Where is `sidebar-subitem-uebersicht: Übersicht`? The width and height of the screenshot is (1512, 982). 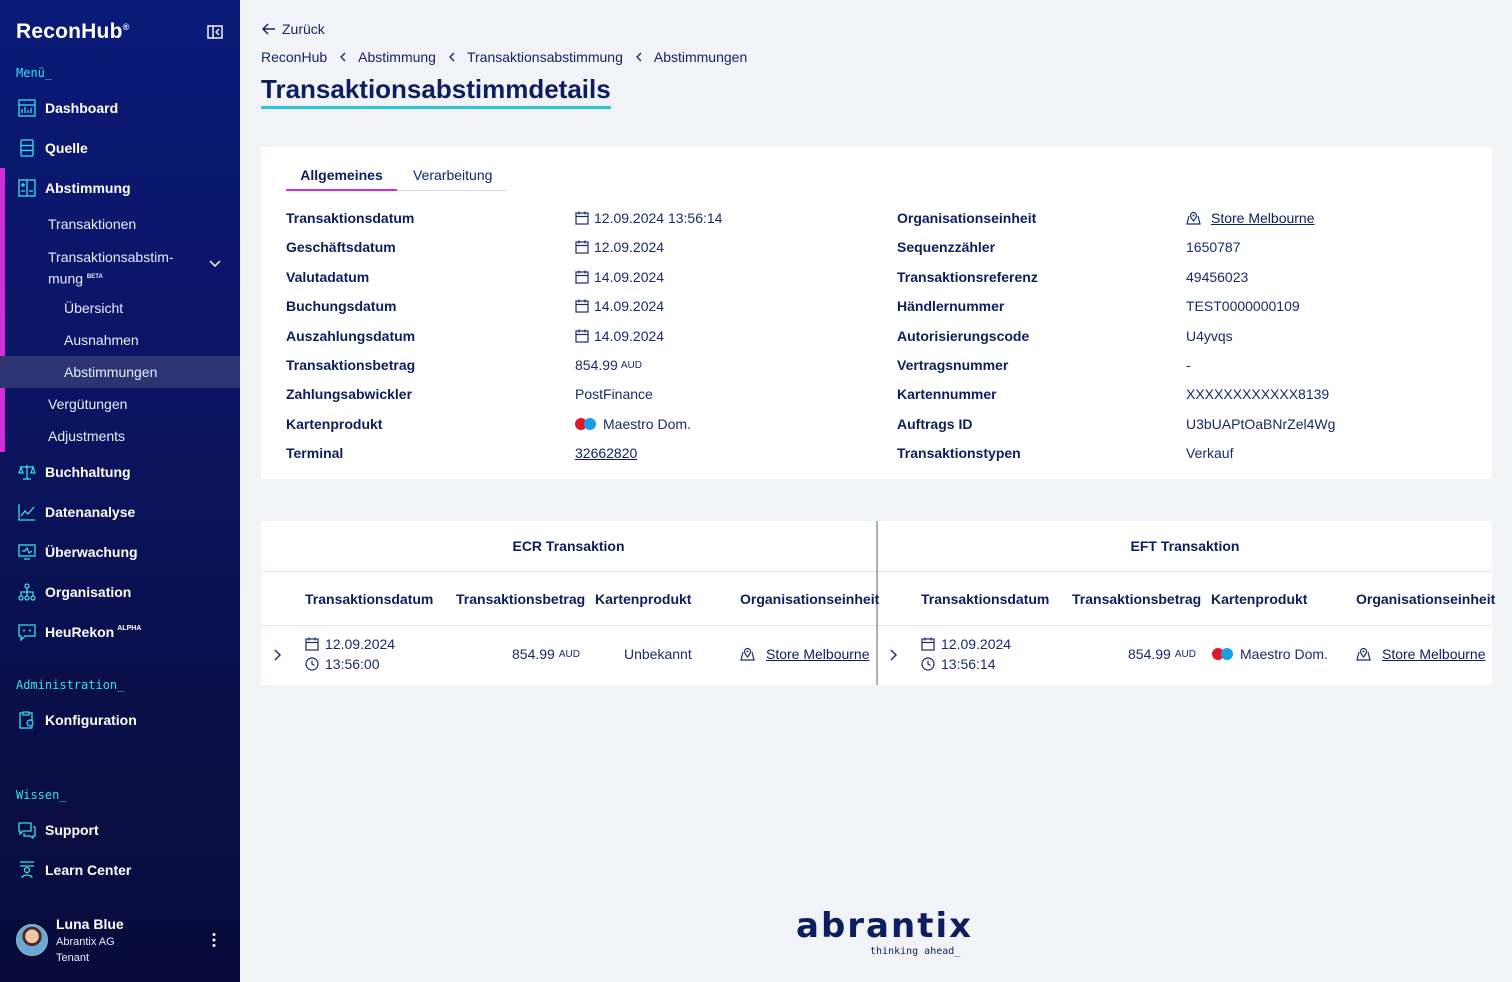
sidebar-subitem-uebersicht: Übersicht is located at coordinates (120, 308).